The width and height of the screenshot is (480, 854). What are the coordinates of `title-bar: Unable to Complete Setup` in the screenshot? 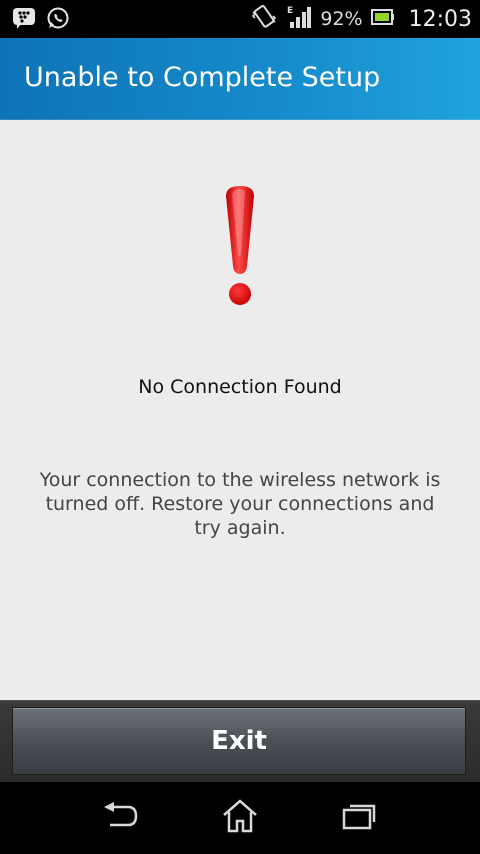 It's located at (240, 79).